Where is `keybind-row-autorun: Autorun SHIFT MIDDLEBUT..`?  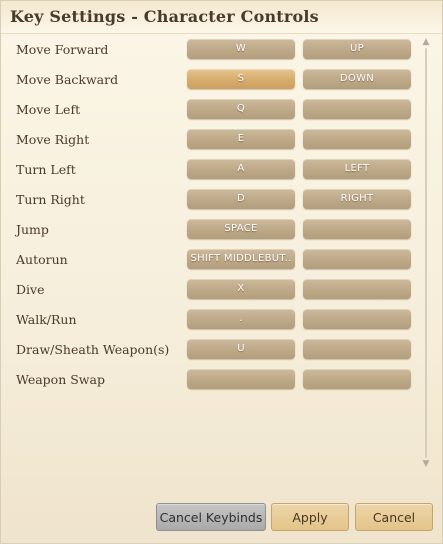 keybind-row-autorun: Autorun SHIFT MIDDLEBUT.. is located at coordinates (211, 262).